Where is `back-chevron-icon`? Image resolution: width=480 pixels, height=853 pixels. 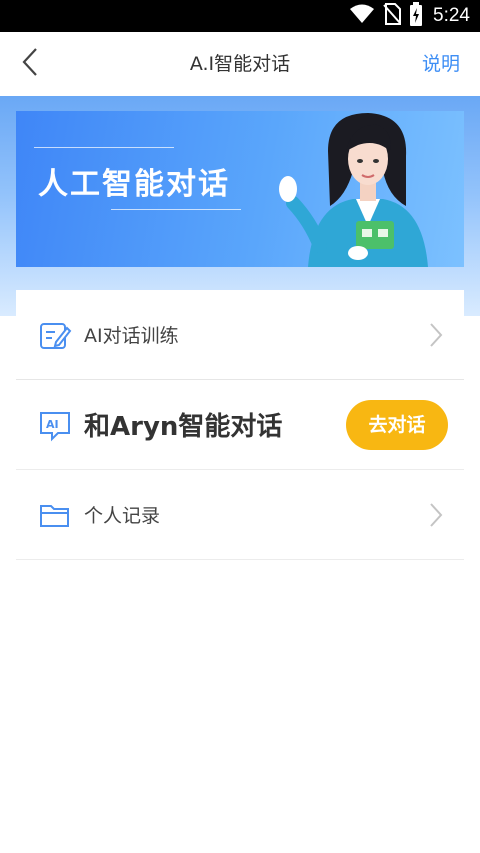
back-chevron-icon is located at coordinates (30, 64).